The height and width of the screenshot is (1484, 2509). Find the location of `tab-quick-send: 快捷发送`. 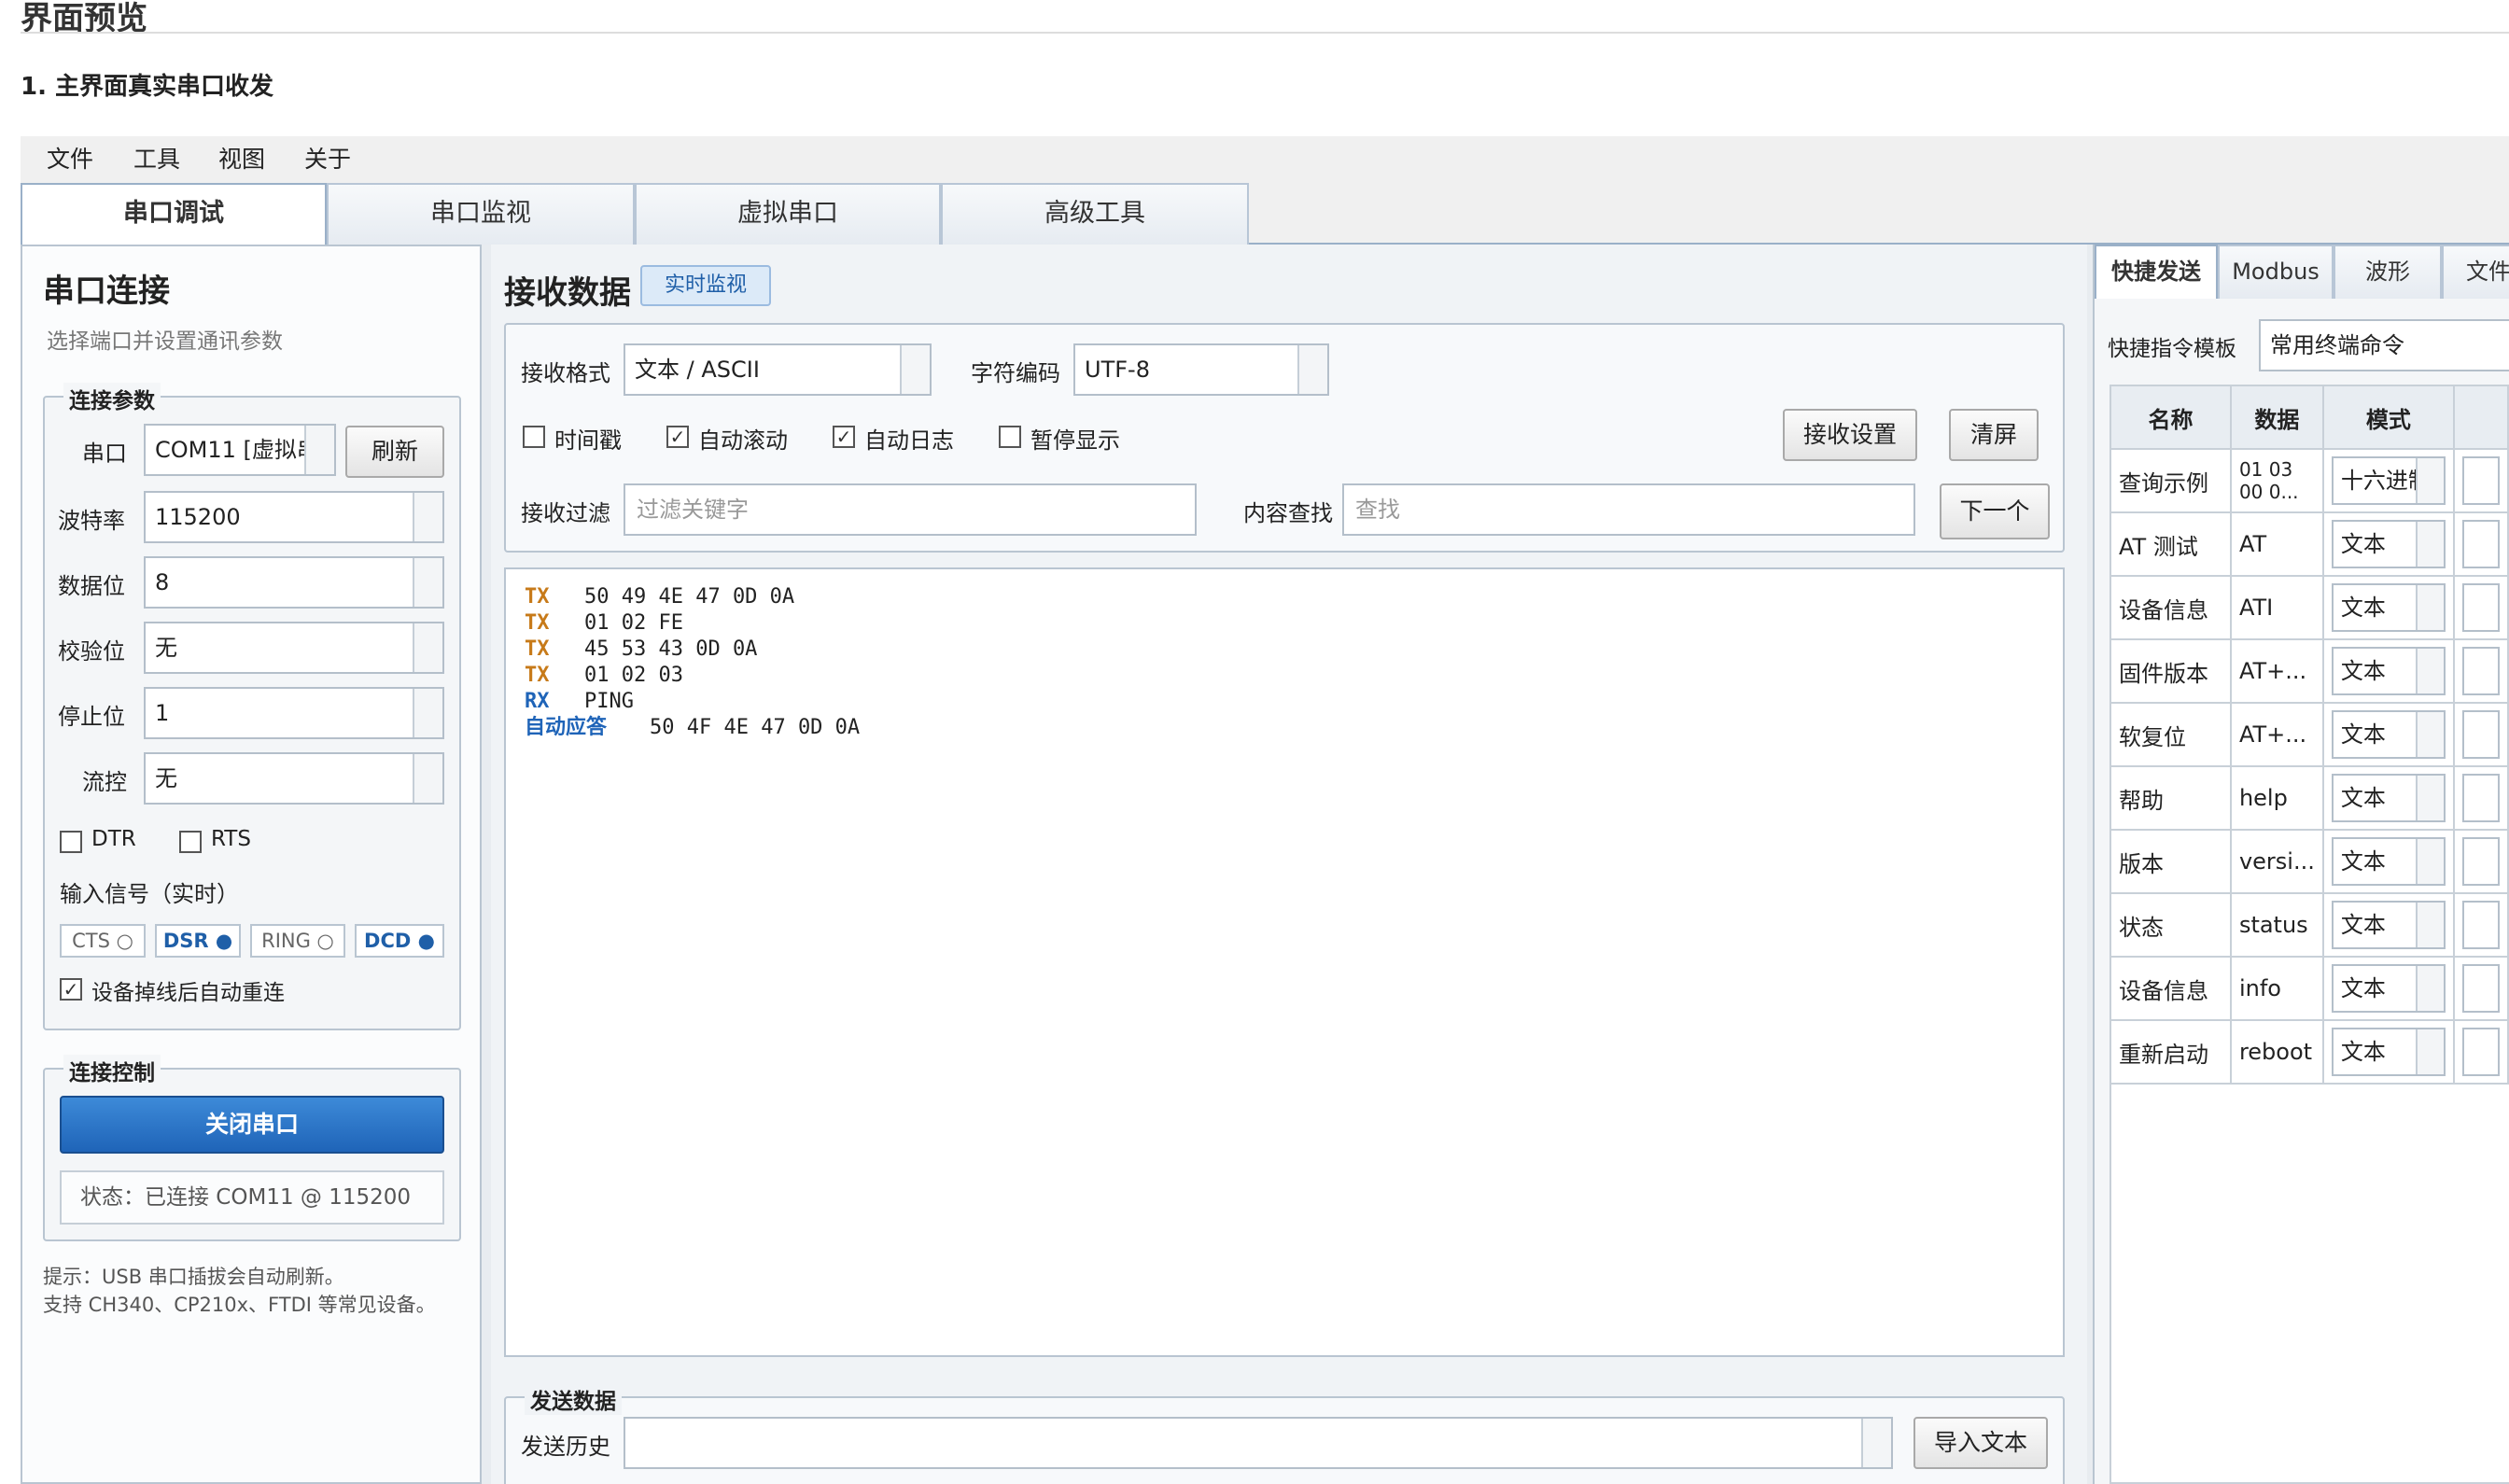

tab-quick-send: 快捷发送 is located at coordinates (2157, 272).